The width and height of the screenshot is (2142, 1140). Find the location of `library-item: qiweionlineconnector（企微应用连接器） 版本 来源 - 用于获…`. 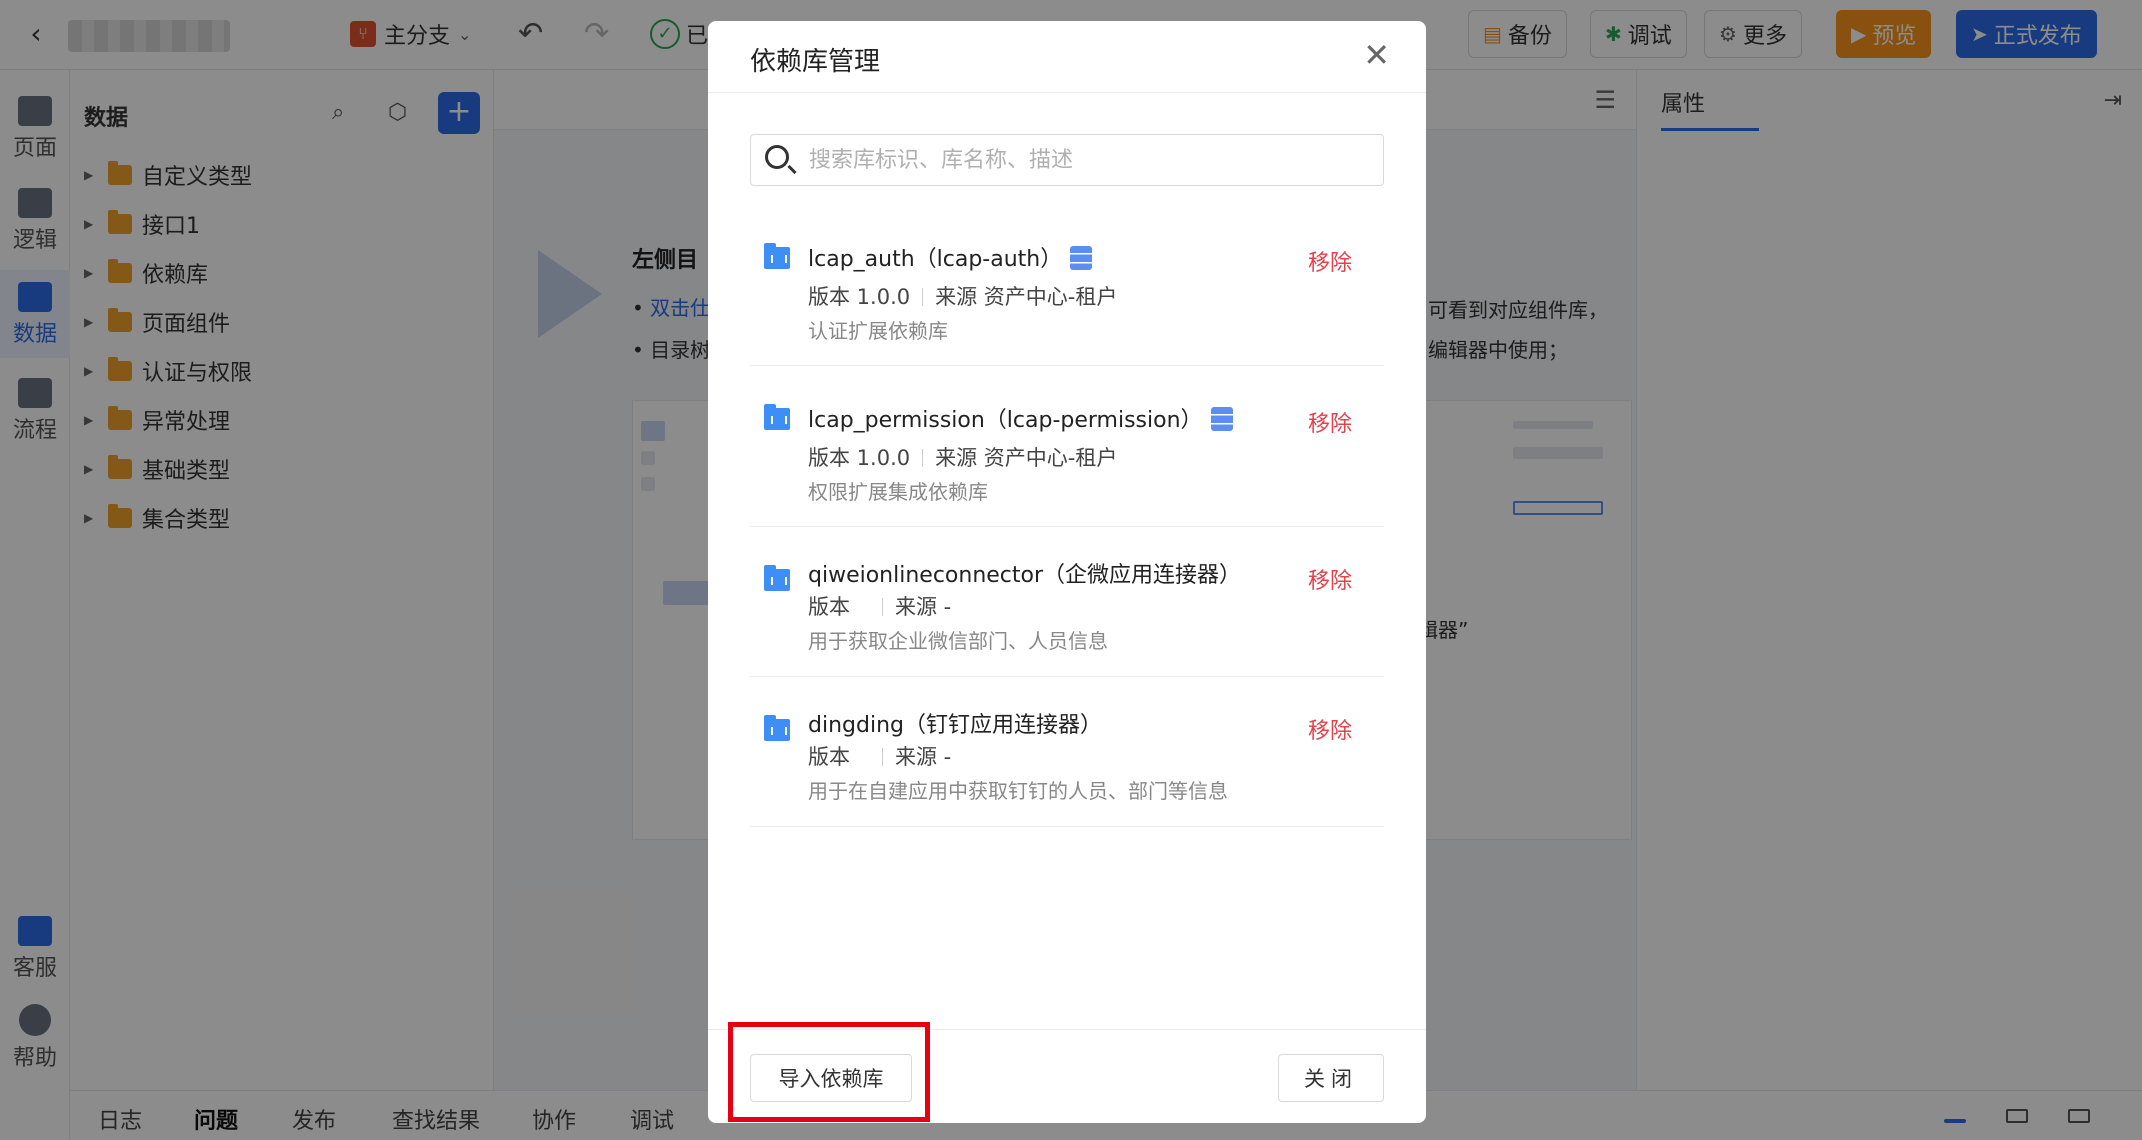

library-item: qiweionlineconnector（企微应用连接器） 版本 来源 - 用于获… is located at coordinates (1067, 602).